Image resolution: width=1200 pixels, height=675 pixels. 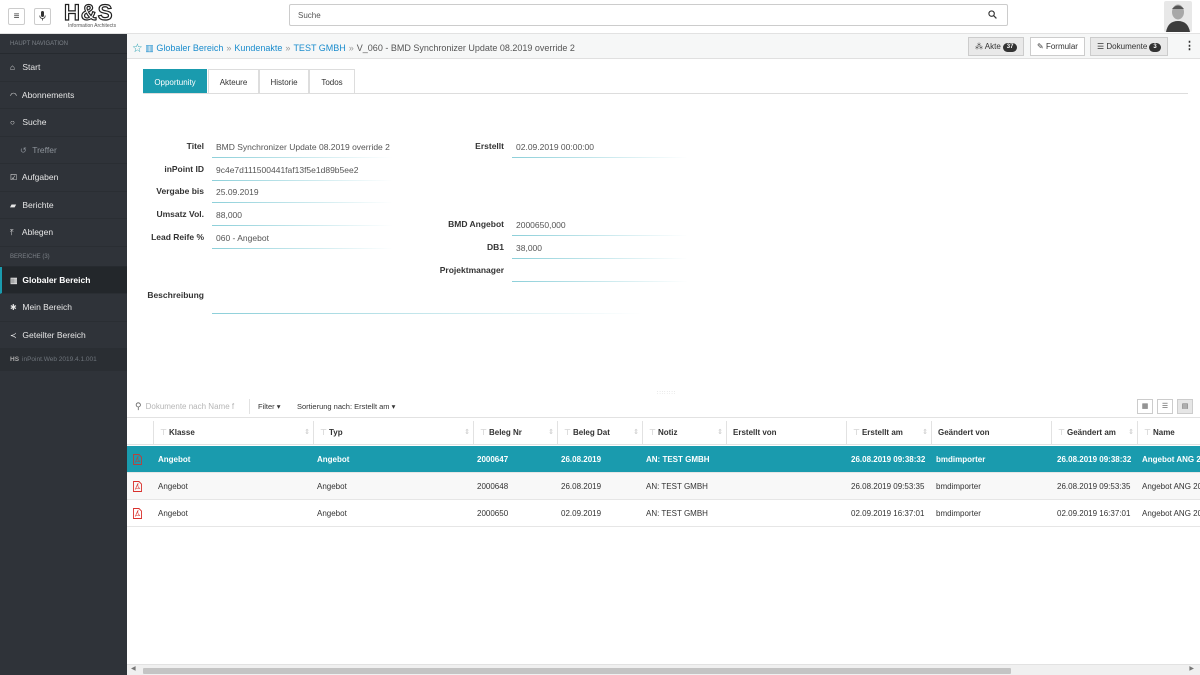 What do you see at coordinates (991, 433) in the screenshot?
I see `column-header-geaendert-von: Geändert von` at bounding box center [991, 433].